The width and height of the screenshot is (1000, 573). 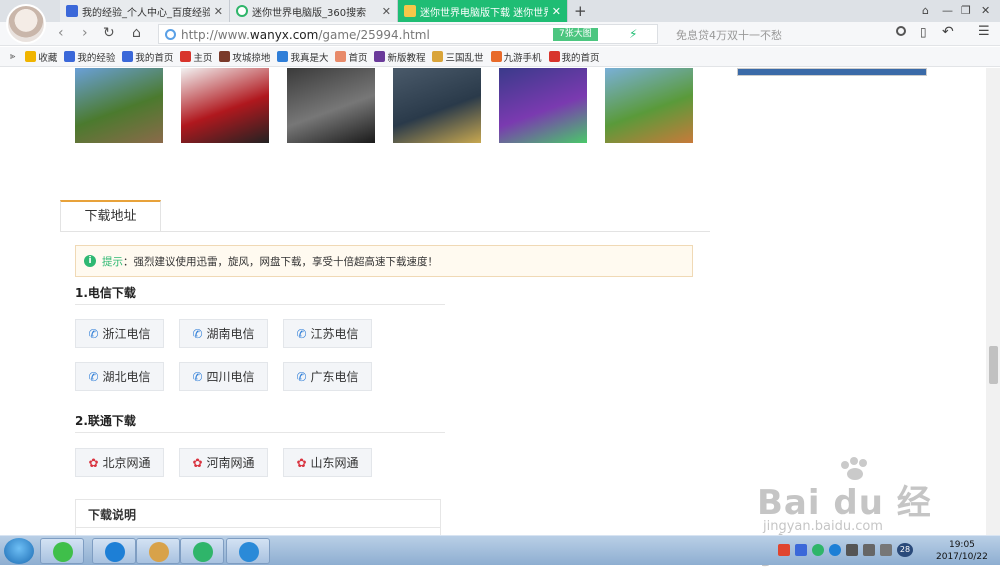 What do you see at coordinates (464, 58) in the screenshot?
I see `bookmark-label: 三国乱世` at bounding box center [464, 58].